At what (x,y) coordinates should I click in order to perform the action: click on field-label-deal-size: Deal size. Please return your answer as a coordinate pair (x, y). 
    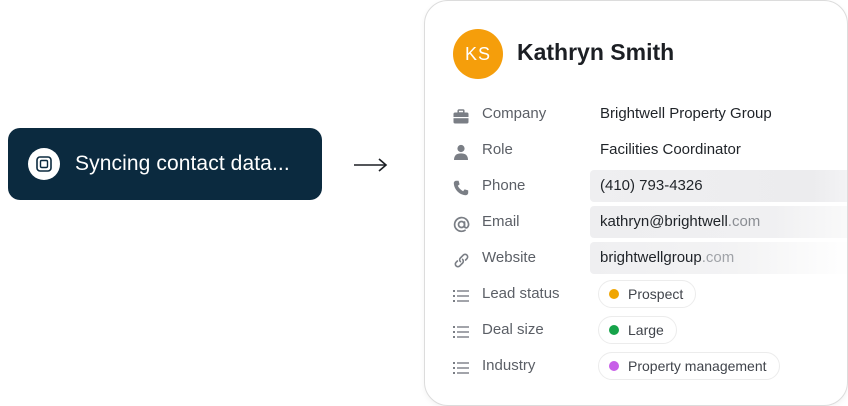
    Looking at the image, I should click on (513, 329).